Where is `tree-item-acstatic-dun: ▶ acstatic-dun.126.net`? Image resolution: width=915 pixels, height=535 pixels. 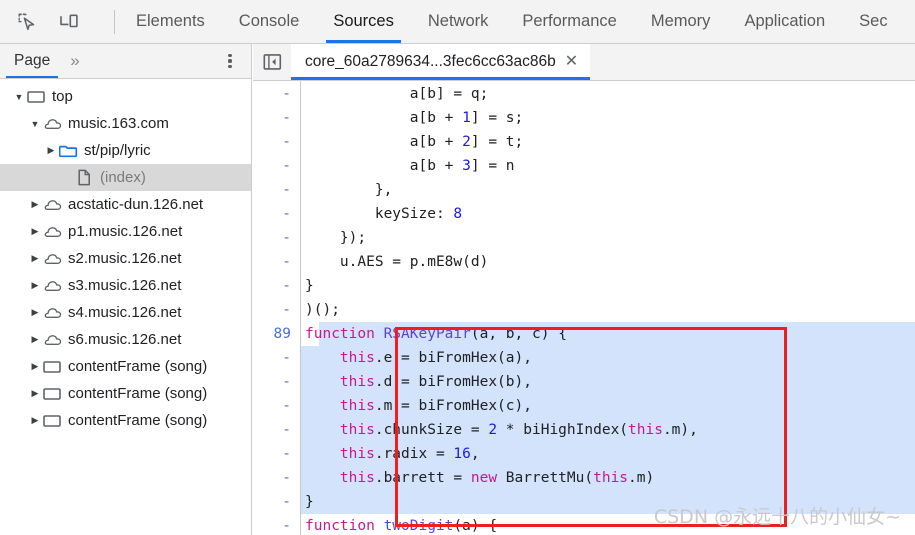 tree-item-acstatic-dun: ▶ acstatic-dun.126.net is located at coordinates (125, 204).